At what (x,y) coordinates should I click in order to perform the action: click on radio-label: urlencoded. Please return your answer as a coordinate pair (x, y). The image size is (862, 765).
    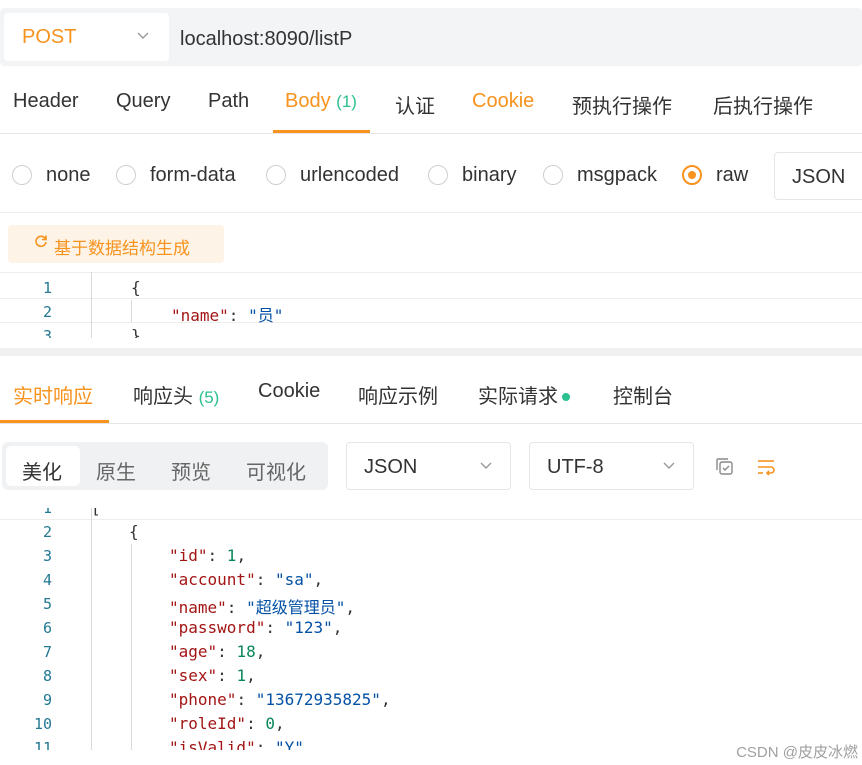
    Looking at the image, I should click on (349, 175).